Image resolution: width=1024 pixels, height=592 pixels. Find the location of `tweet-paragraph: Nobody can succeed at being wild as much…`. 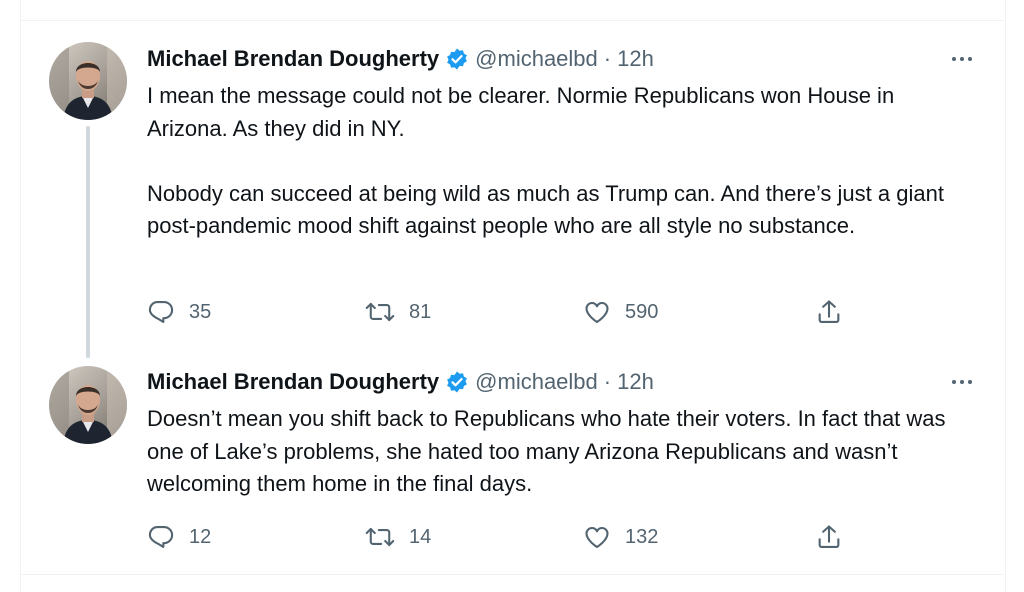

tweet-paragraph: Nobody can succeed at being wild as much… is located at coordinates (545, 209).